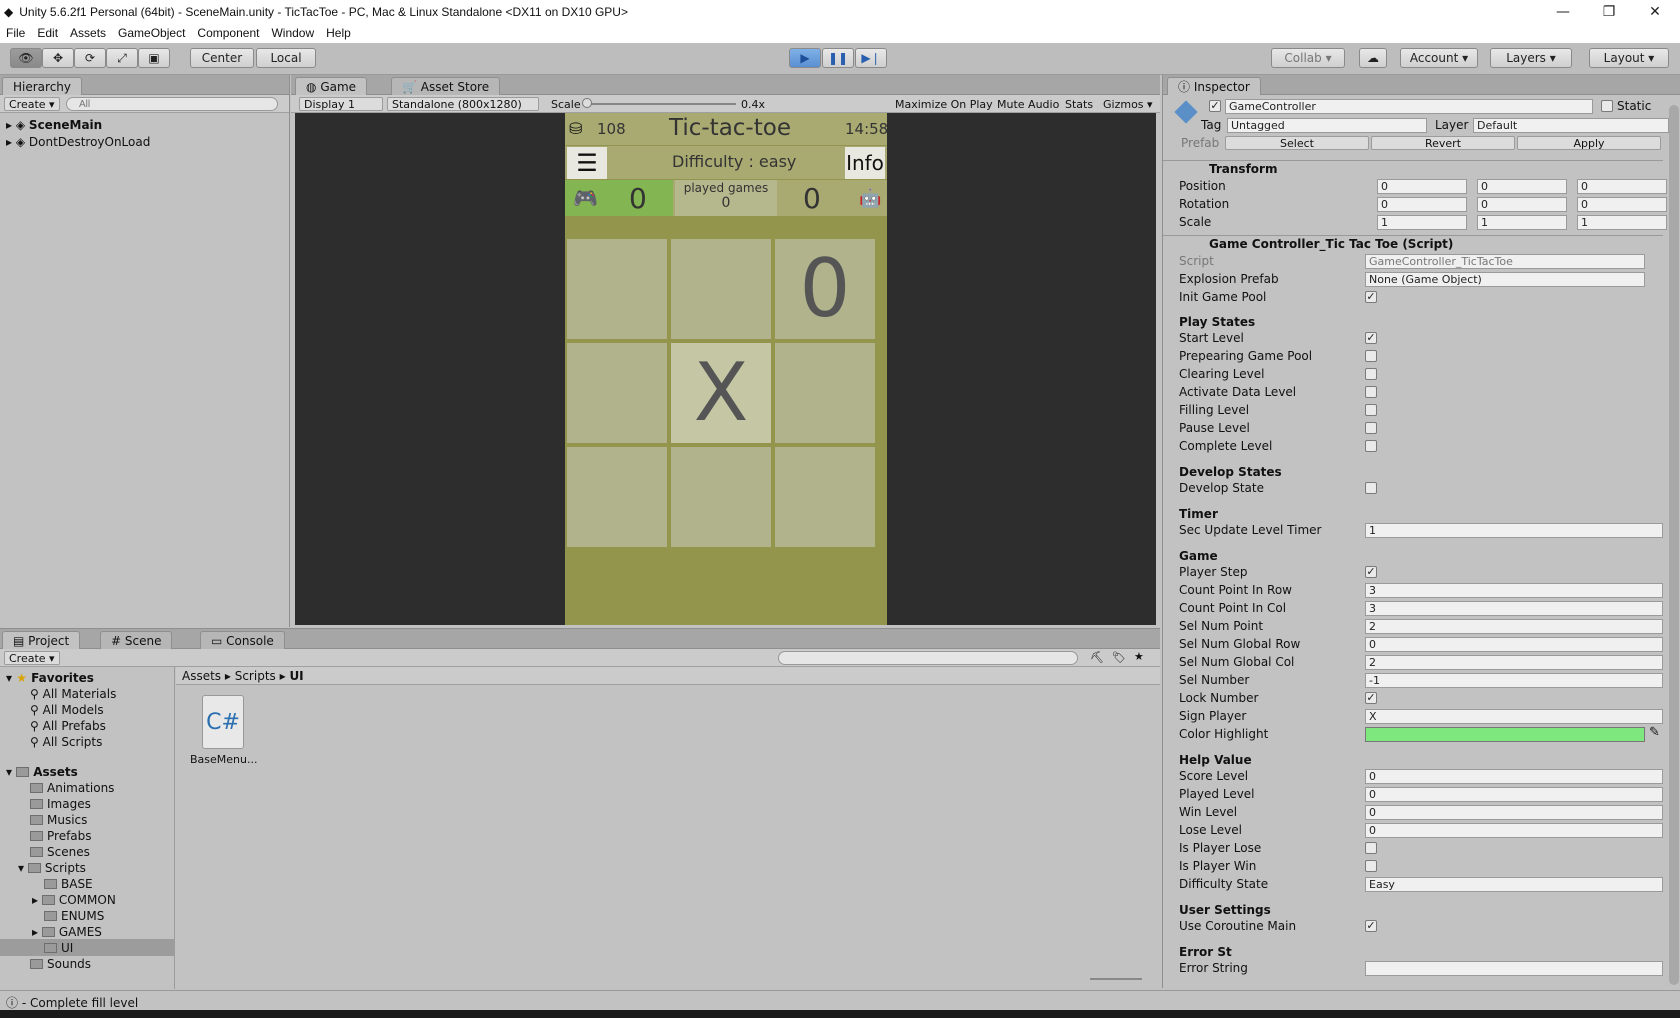  Describe the element at coordinates (32, 104) in the screenshot. I see `hierarchy-create-button: Create ▾` at that location.